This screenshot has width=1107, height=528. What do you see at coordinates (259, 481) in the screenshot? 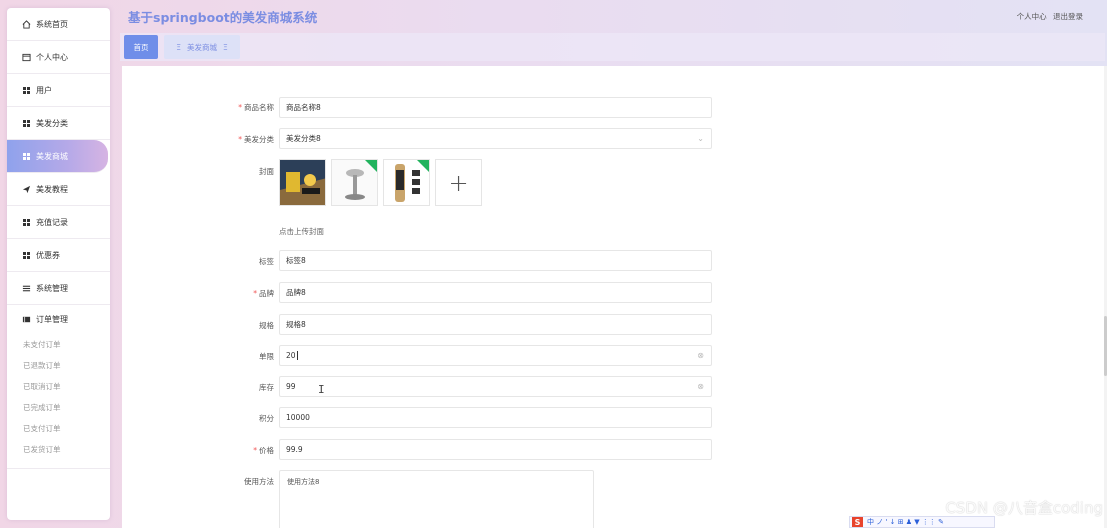
I see `usage-label: 使用方法` at bounding box center [259, 481].